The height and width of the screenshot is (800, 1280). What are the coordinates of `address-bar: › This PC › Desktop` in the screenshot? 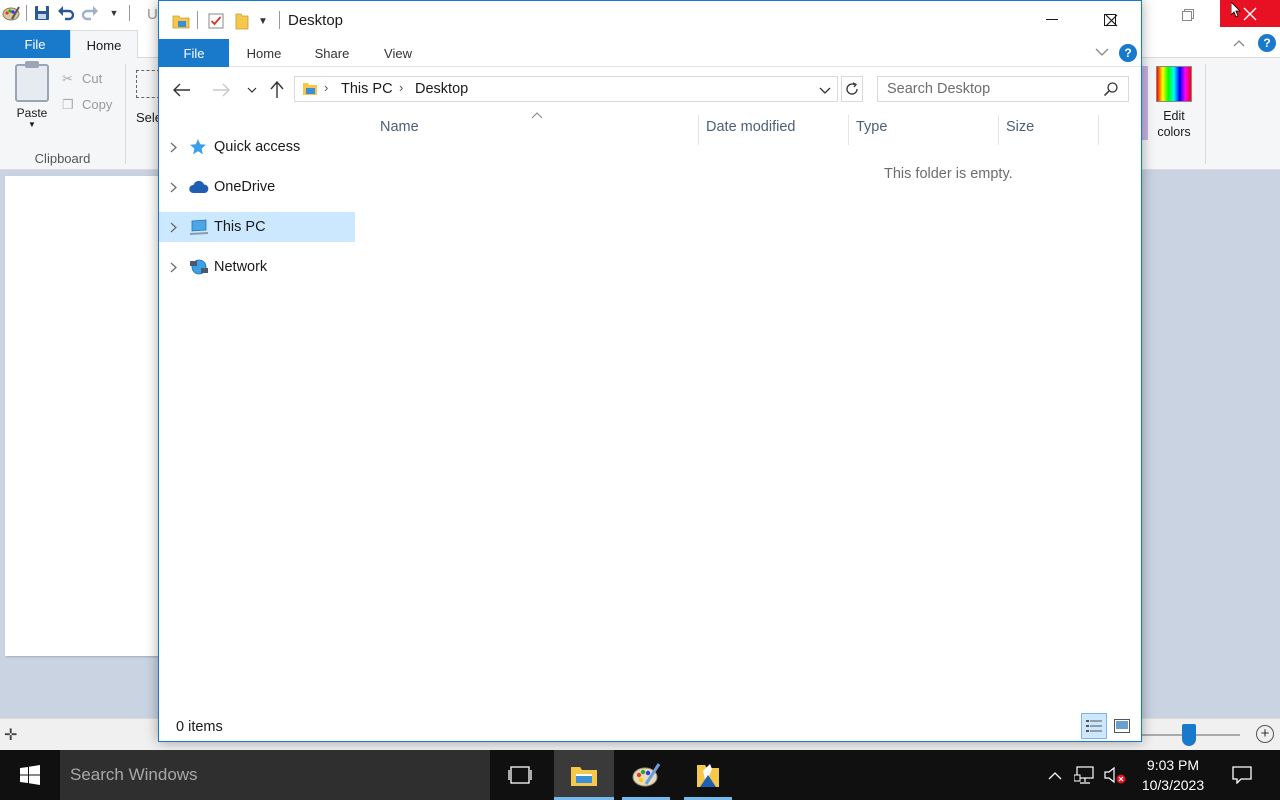 It's located at (566, 89).